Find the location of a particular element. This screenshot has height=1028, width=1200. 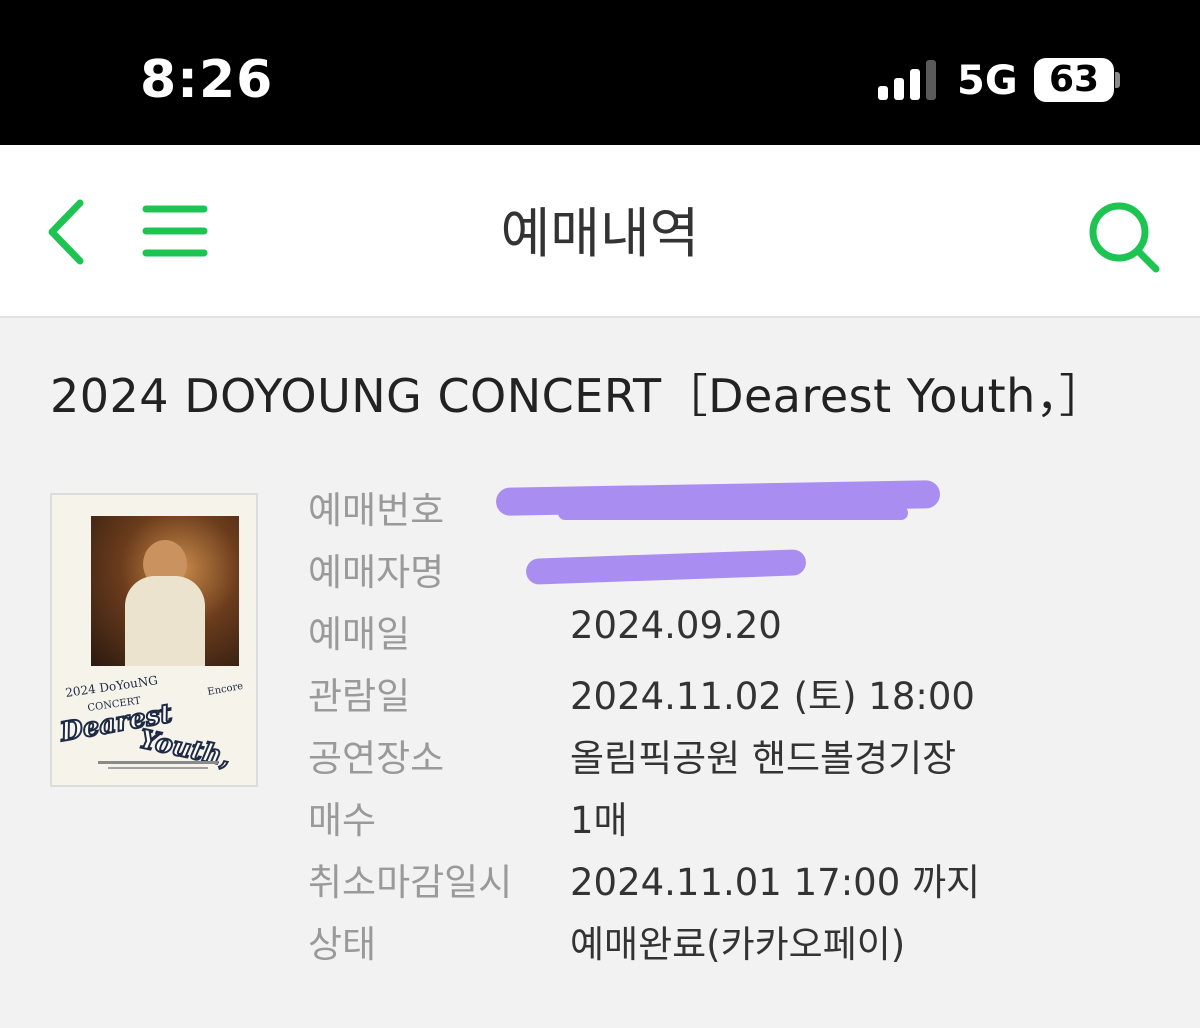

info-row-viewing-date: 관람일 2024.11.02 (토) 18:00 is located at coordinates (708, 692).